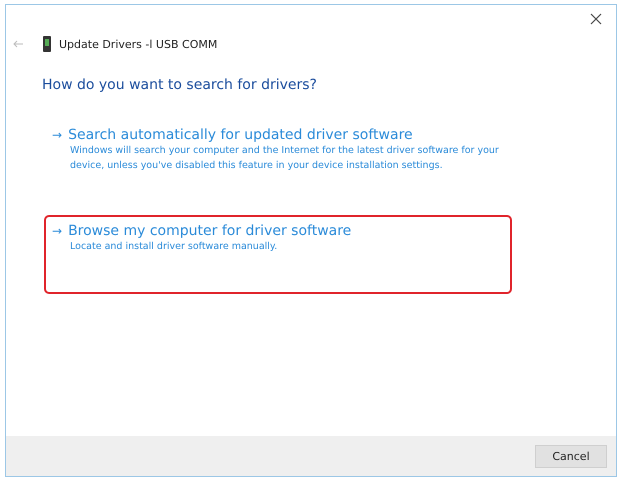 This screenshot has height=489, width=628. What do you see at coordinates (571, 456) in the screenshot?
I see `cancel-button: Cancel` at bounding box center [571, 456].